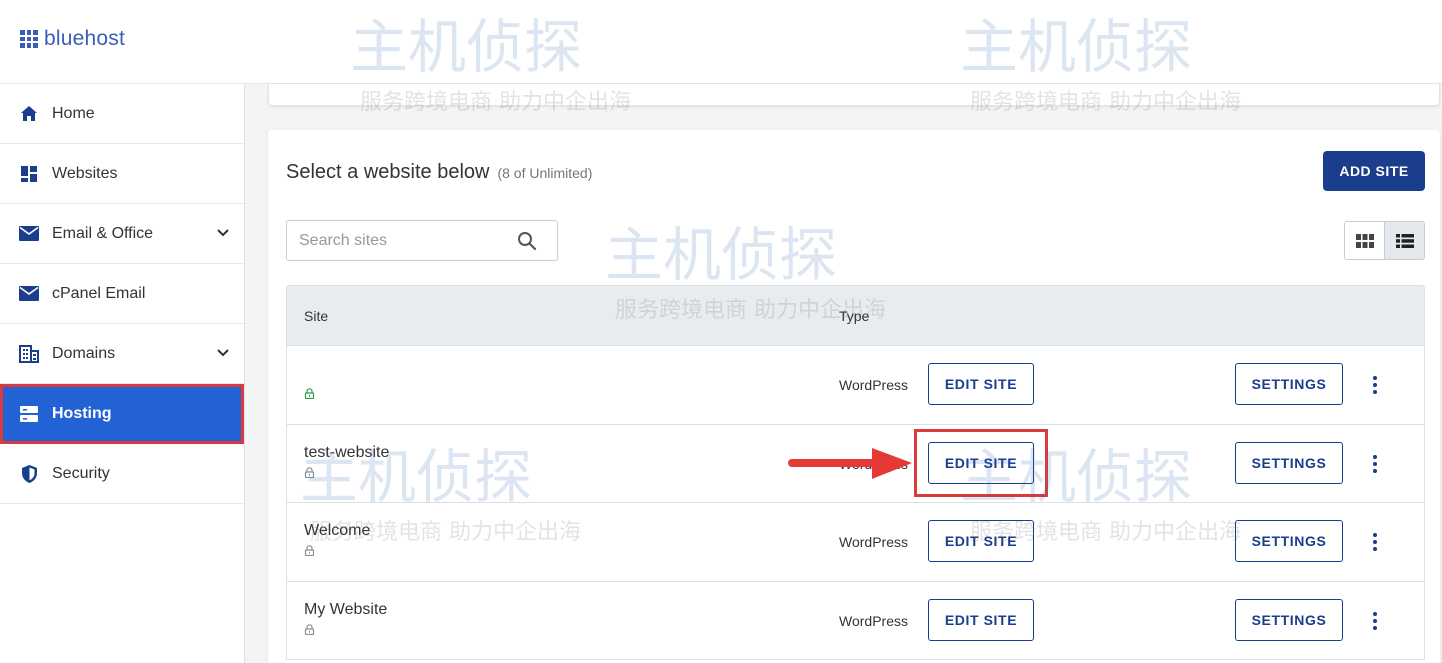 Image resolution: width=1442 pixels, height=663 pixels. What do you see at coordinates (122, 114) in the screenshot?
I see `sidebar-item-home: Home` at bounding box center [122, 114].